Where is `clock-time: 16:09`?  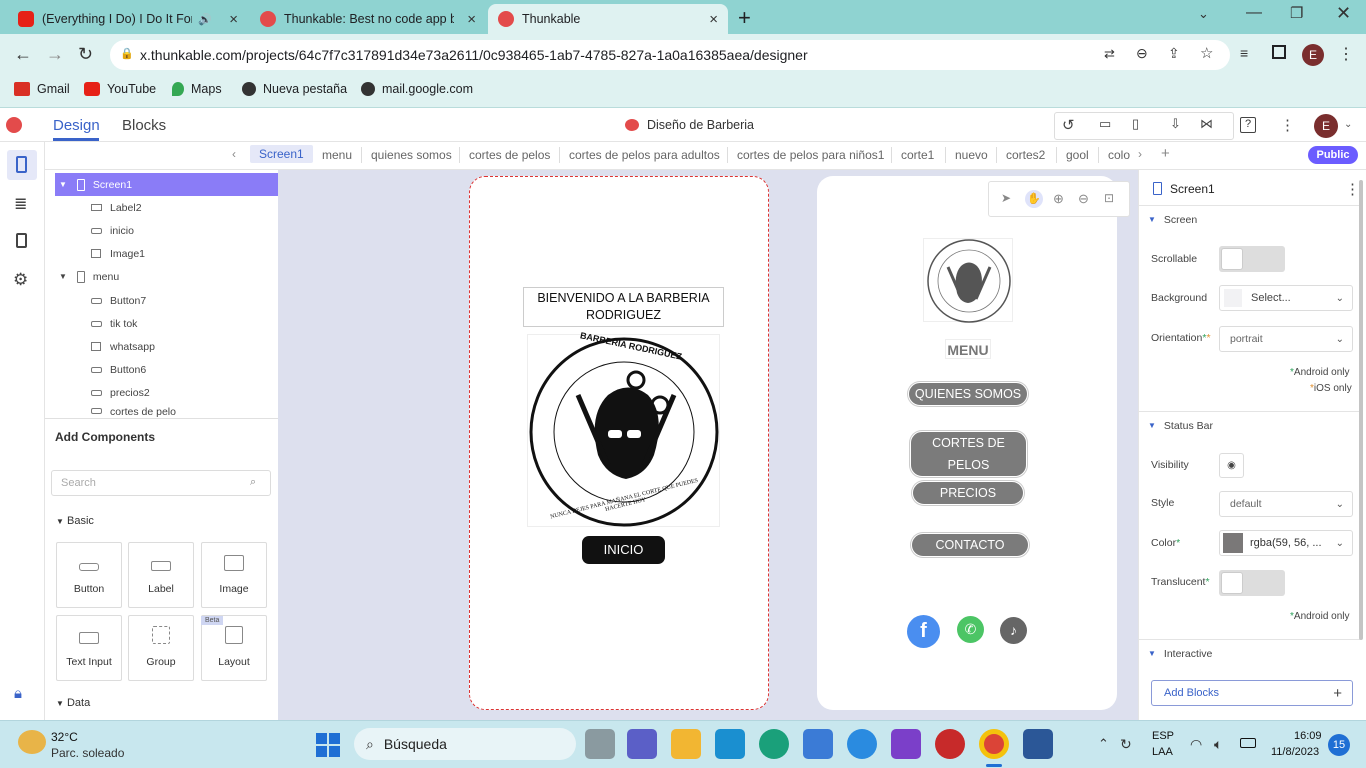 clock-time: 16:09 is located at coordinates (1308, 736).